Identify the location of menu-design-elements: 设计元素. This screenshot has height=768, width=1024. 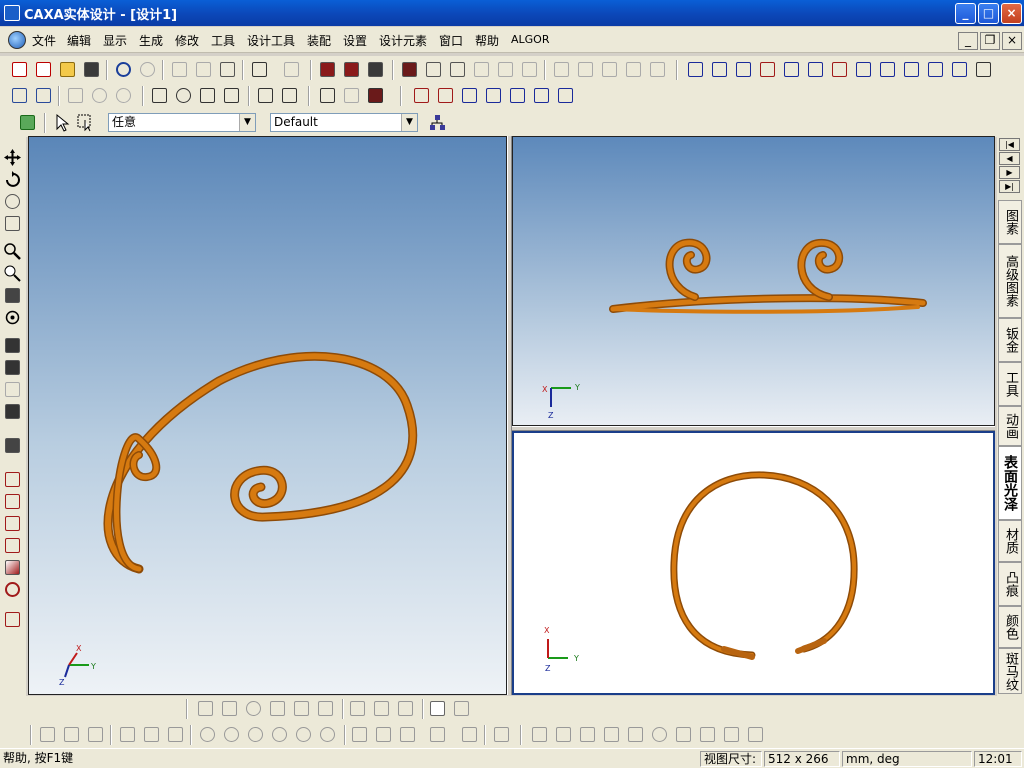
(403, 40).